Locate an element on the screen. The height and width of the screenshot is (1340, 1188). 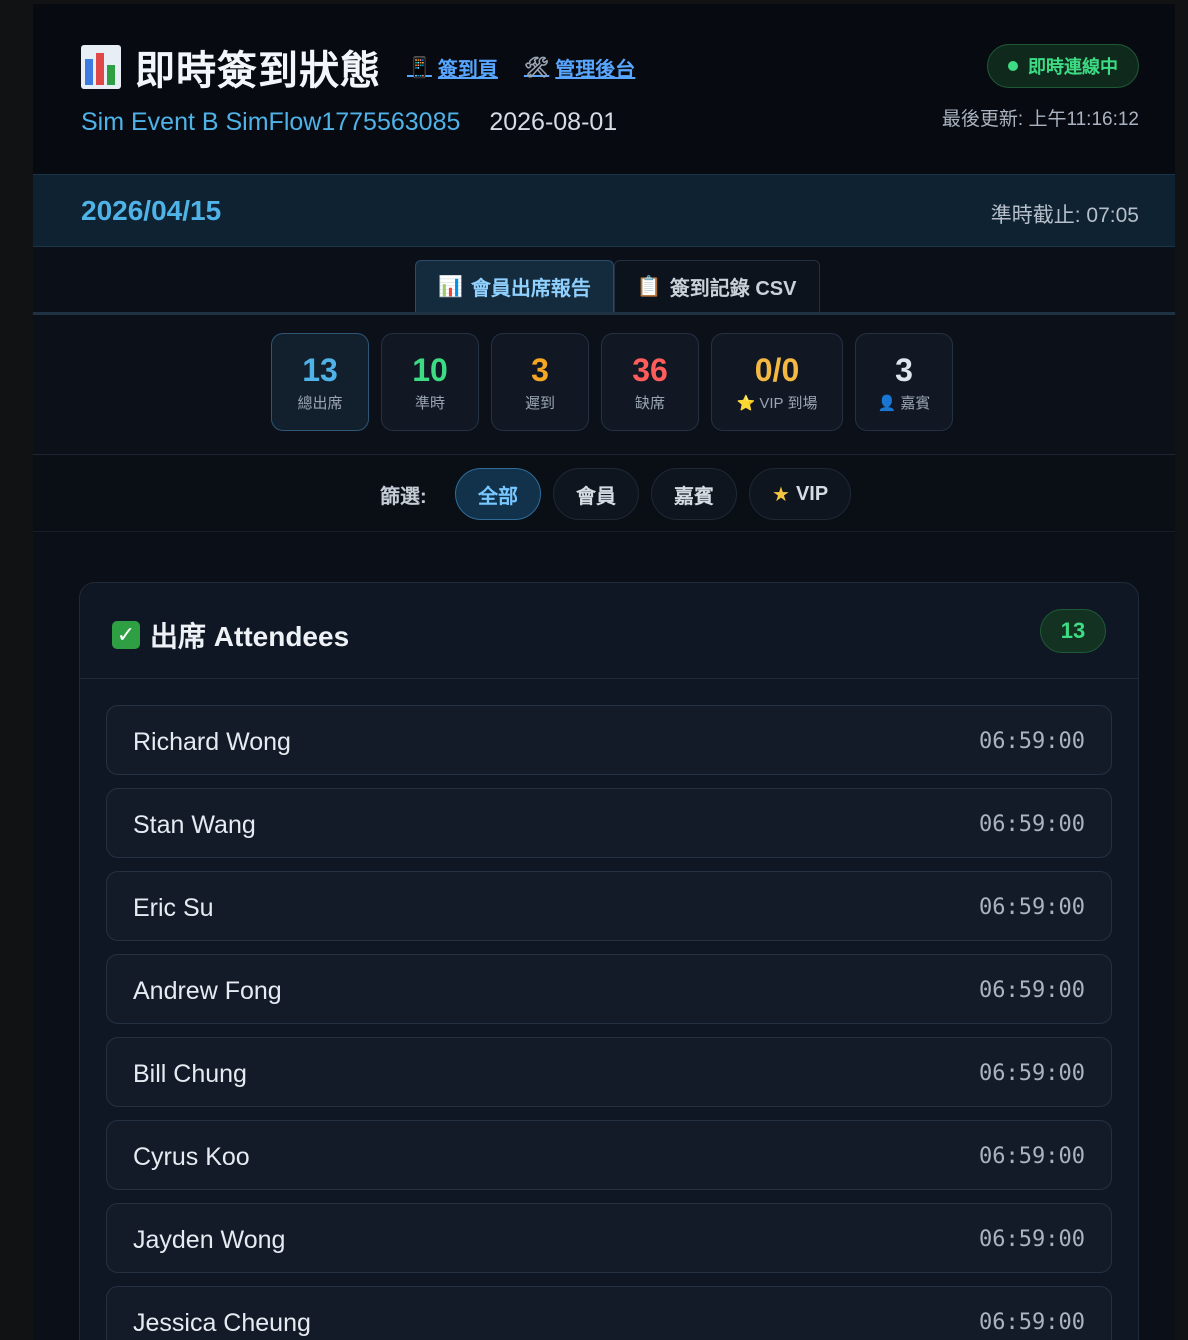
stat-card: 36 缺席 is located at coordinates (650, 382).